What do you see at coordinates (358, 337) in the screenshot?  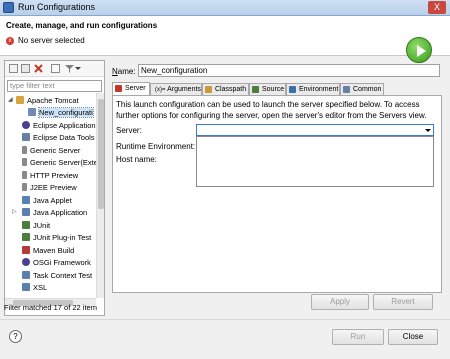 I see `run-button: Run` at bounding box center [358, 337].